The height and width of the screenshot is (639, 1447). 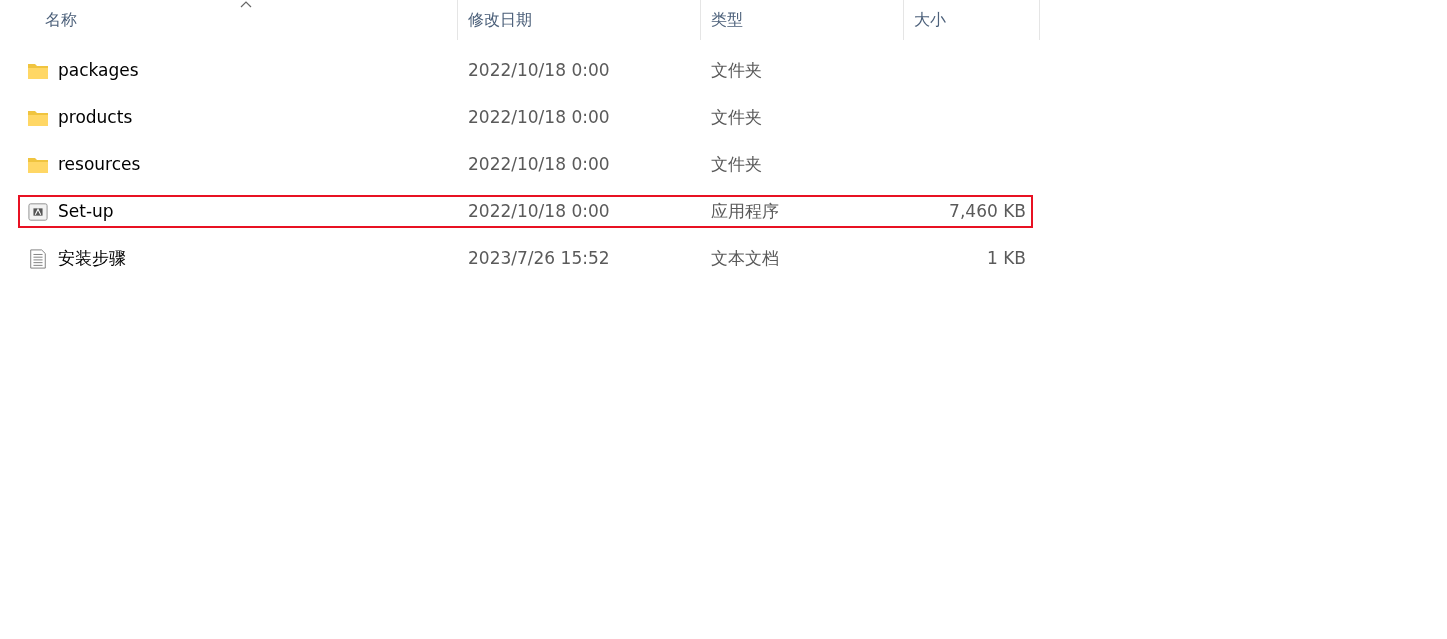 What do you see at coordinates (579, 20) in the screenshot?
I see `column-header: 修改日期` at bounding box center [579, 20].